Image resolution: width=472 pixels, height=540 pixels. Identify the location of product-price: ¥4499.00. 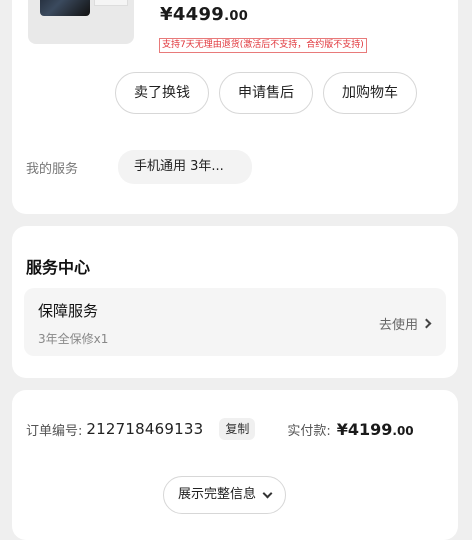
(204, 14).